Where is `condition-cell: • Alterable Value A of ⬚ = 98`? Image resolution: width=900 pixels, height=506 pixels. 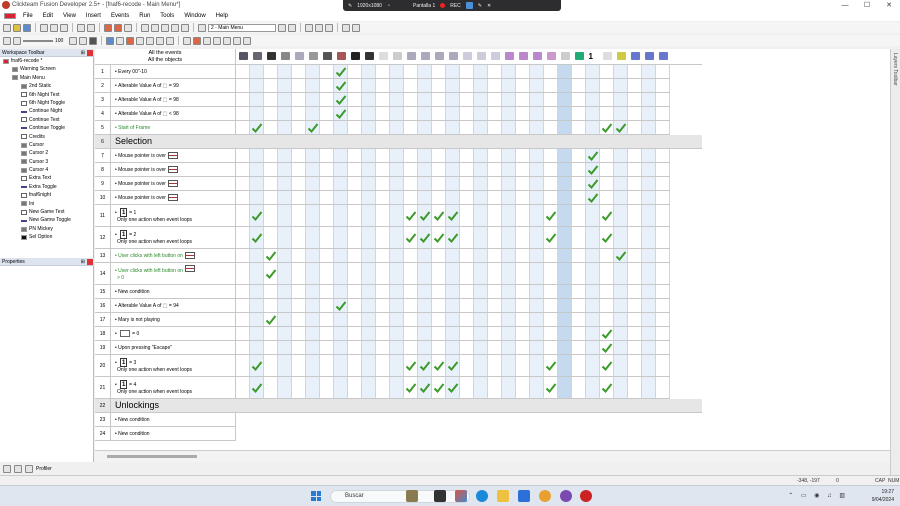
condition-cell: • Alterable Value A of ⬚ = 98 is located at coordinates (173, 99).